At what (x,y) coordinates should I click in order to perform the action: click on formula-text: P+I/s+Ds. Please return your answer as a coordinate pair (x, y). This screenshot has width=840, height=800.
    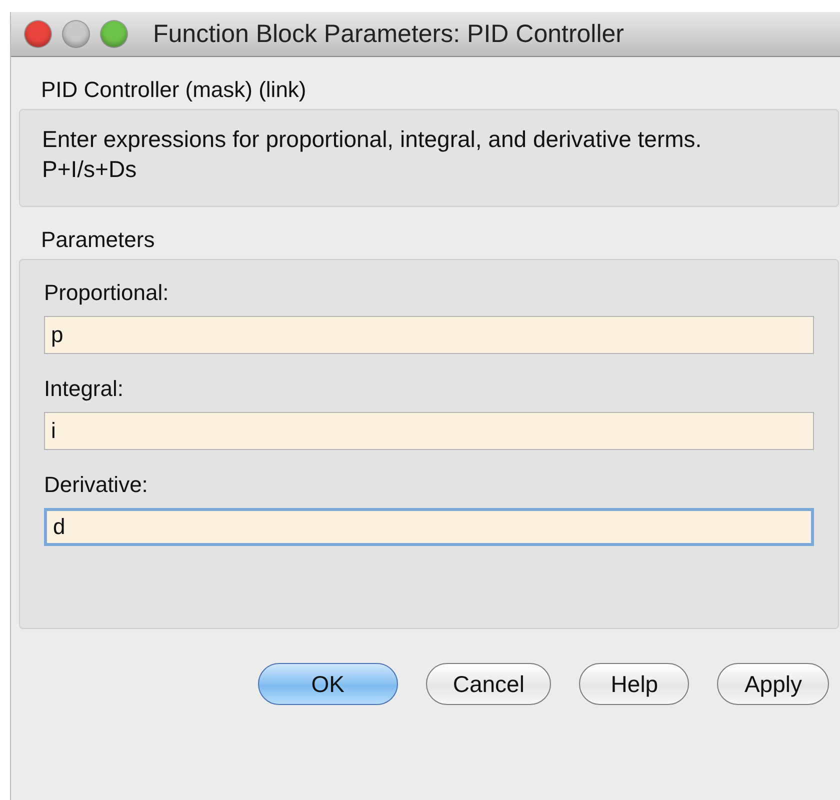
    Looking at the image, I should click on (90, 169).